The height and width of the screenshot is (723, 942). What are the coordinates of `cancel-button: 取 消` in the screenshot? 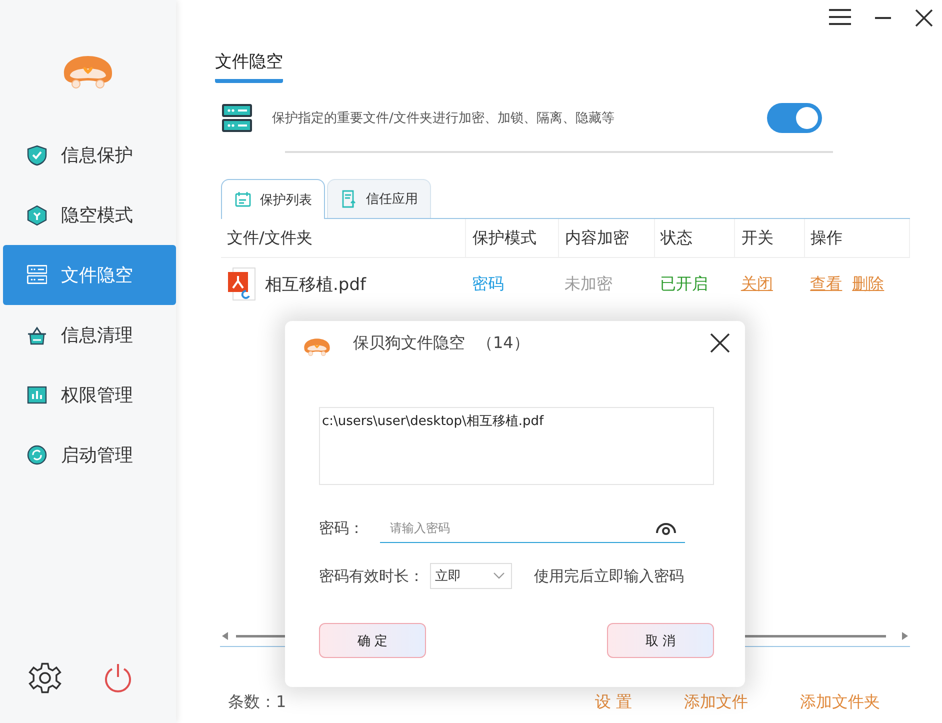 It's located at (660, 640).